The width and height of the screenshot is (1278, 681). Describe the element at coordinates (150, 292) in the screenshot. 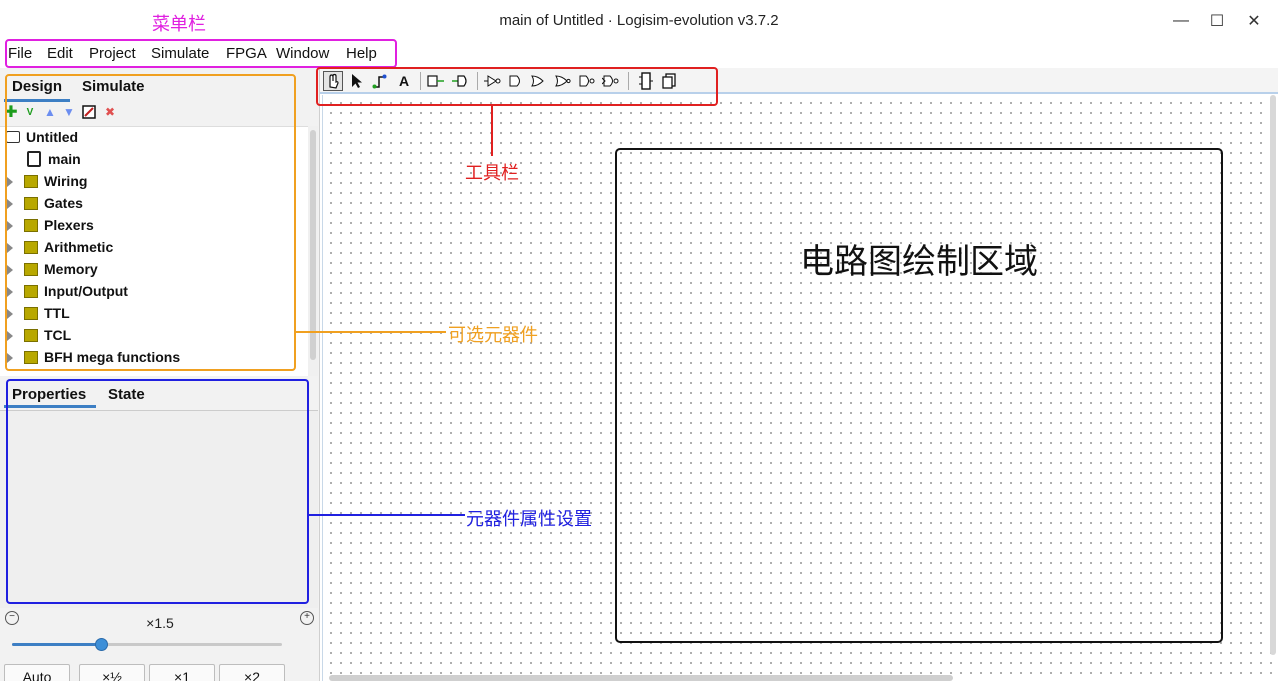

I see `tree-library-row: Input/Output` at that location.